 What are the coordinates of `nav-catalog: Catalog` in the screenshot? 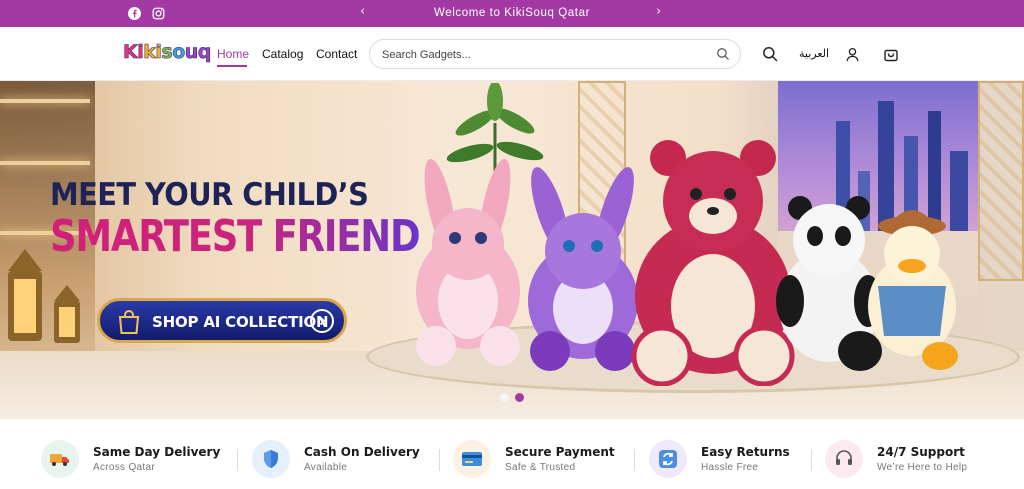 It's located at (282, 54).